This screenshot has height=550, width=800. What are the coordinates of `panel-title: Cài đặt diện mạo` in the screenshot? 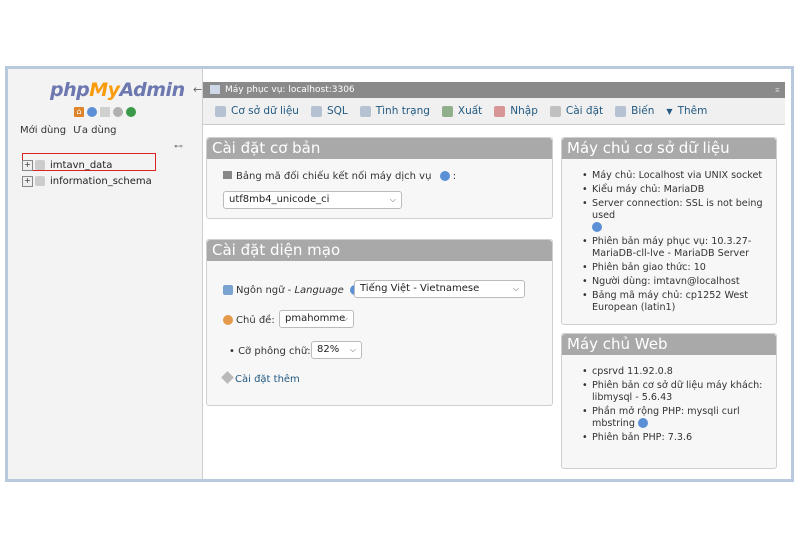 It's located at (379, 250).